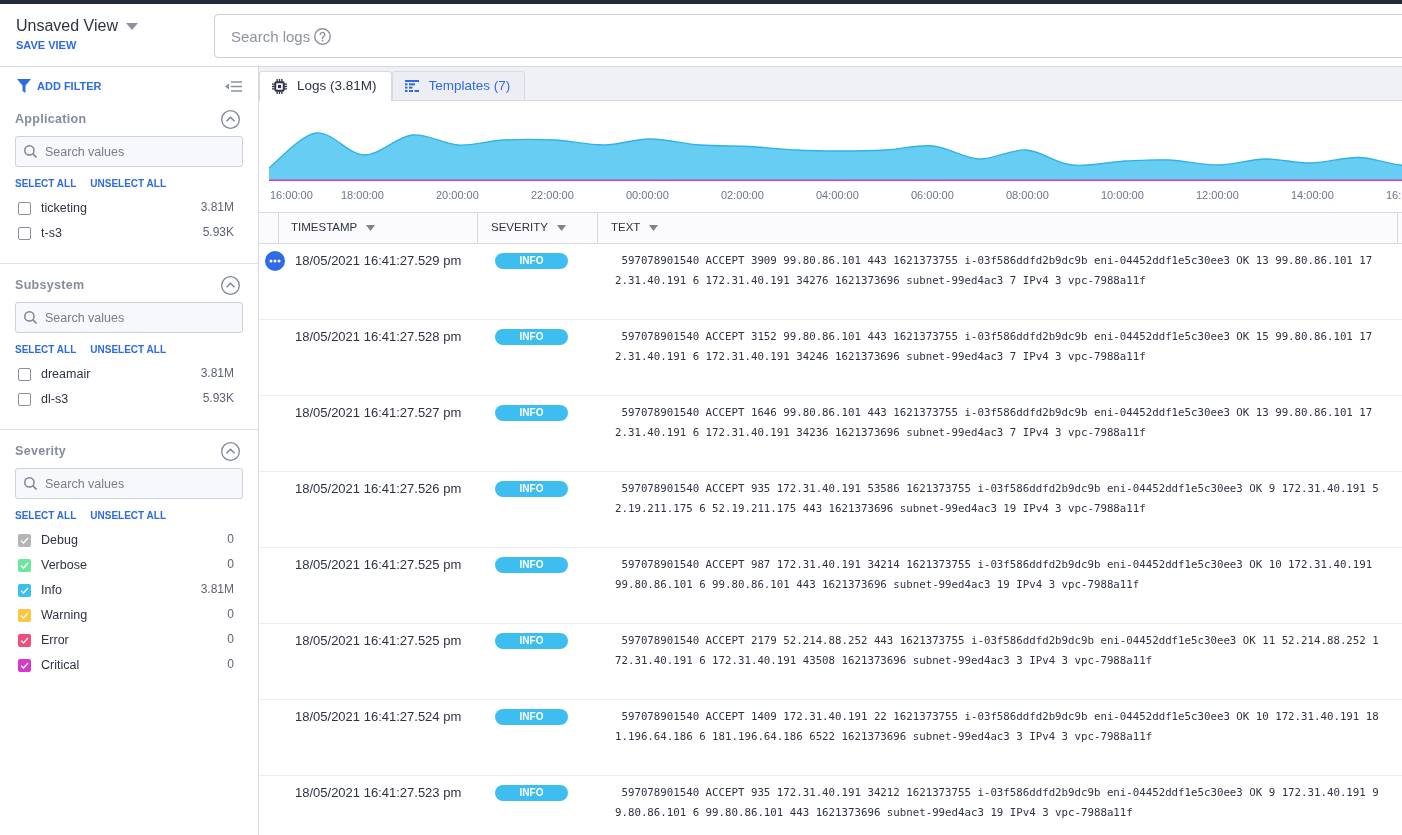  Describe the element at coordinates (1394, 195) in the screenshot. I see `axis-label: 16:` at that location.